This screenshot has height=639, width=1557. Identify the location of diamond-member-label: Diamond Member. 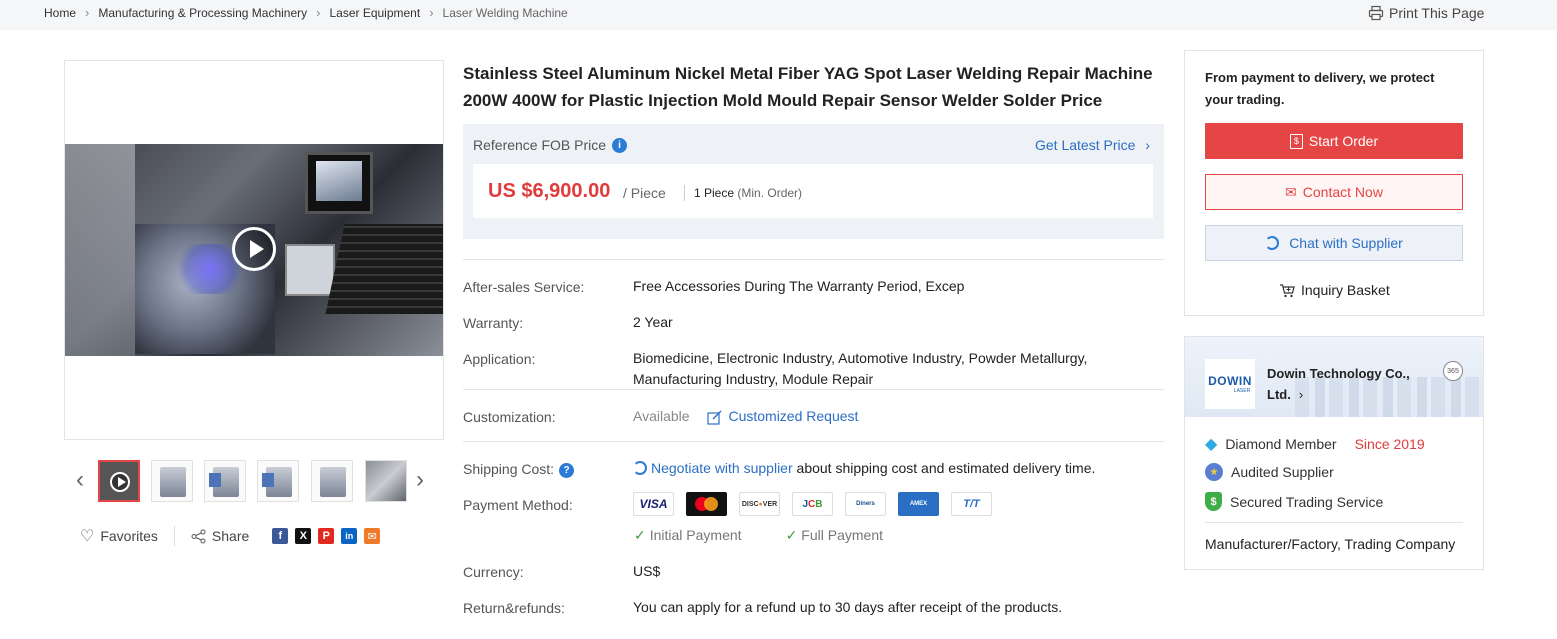
(1281, 444).